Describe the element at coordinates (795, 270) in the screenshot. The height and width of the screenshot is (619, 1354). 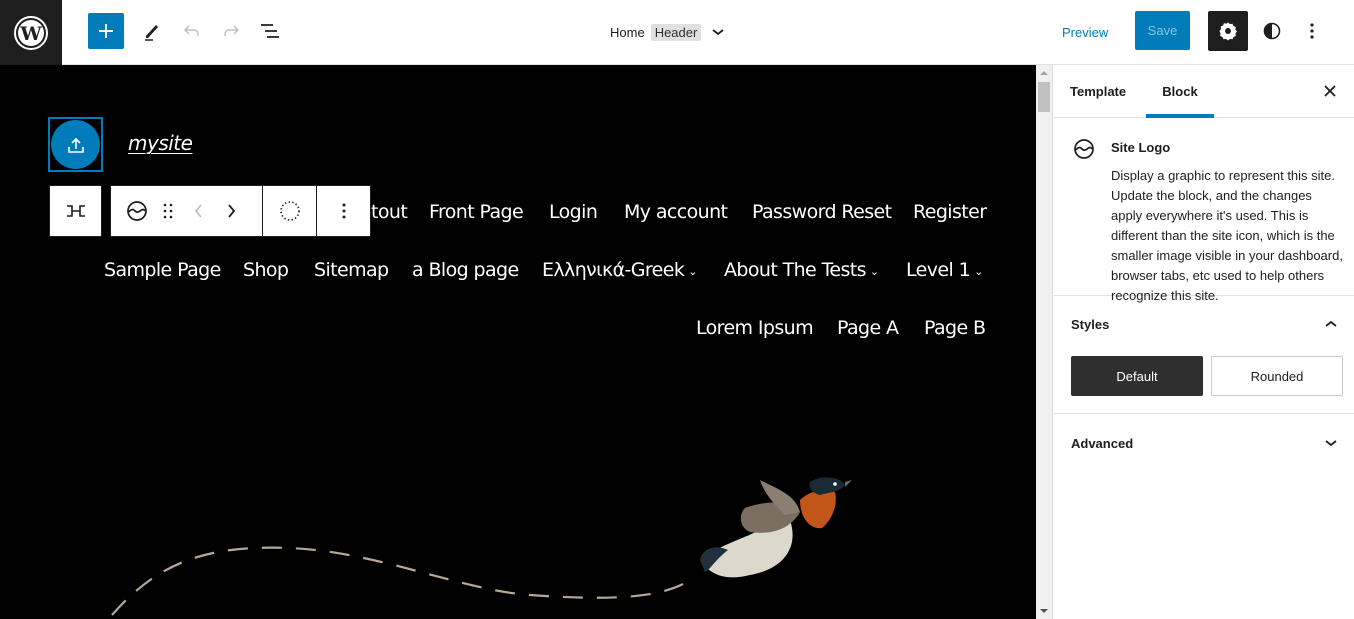
I see `nav-link-label: About The Tests` at that location.